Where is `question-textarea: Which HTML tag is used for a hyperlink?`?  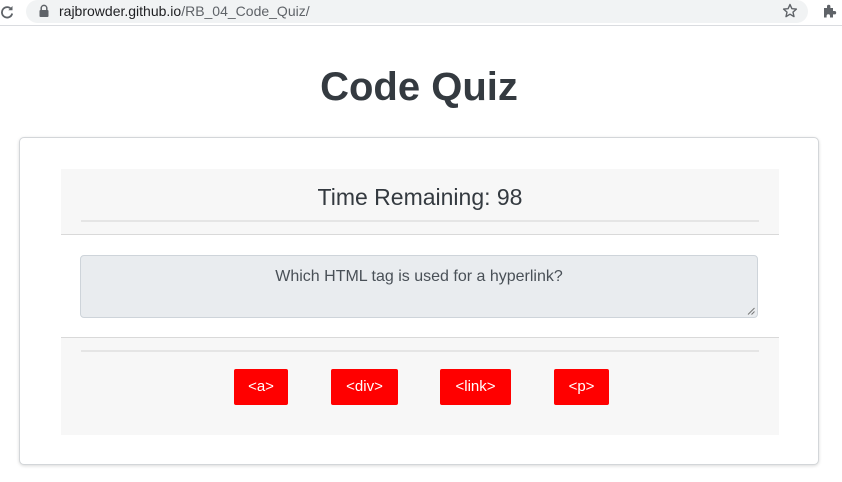 question-textarea: Which HTML tag is used for a hyperlink? is located at coordinates (419, 286).